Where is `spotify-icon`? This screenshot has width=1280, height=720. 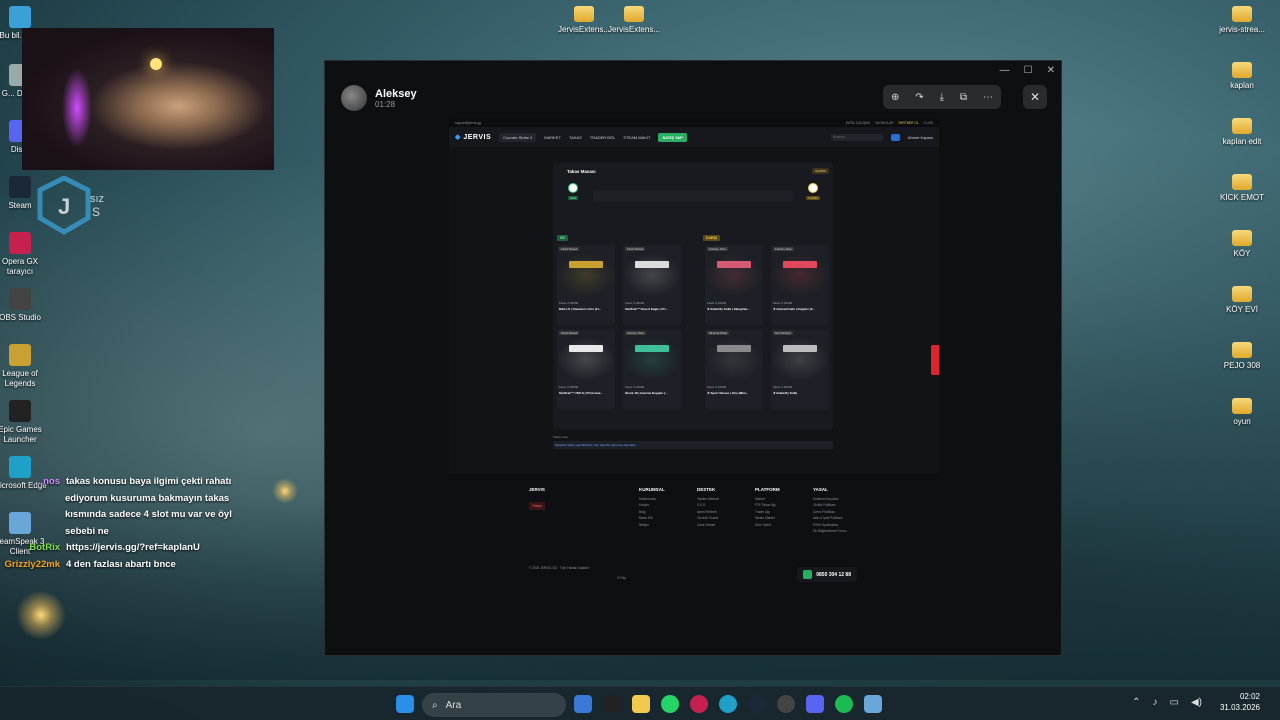 spotify-icon is located at coordinates (844, 704).